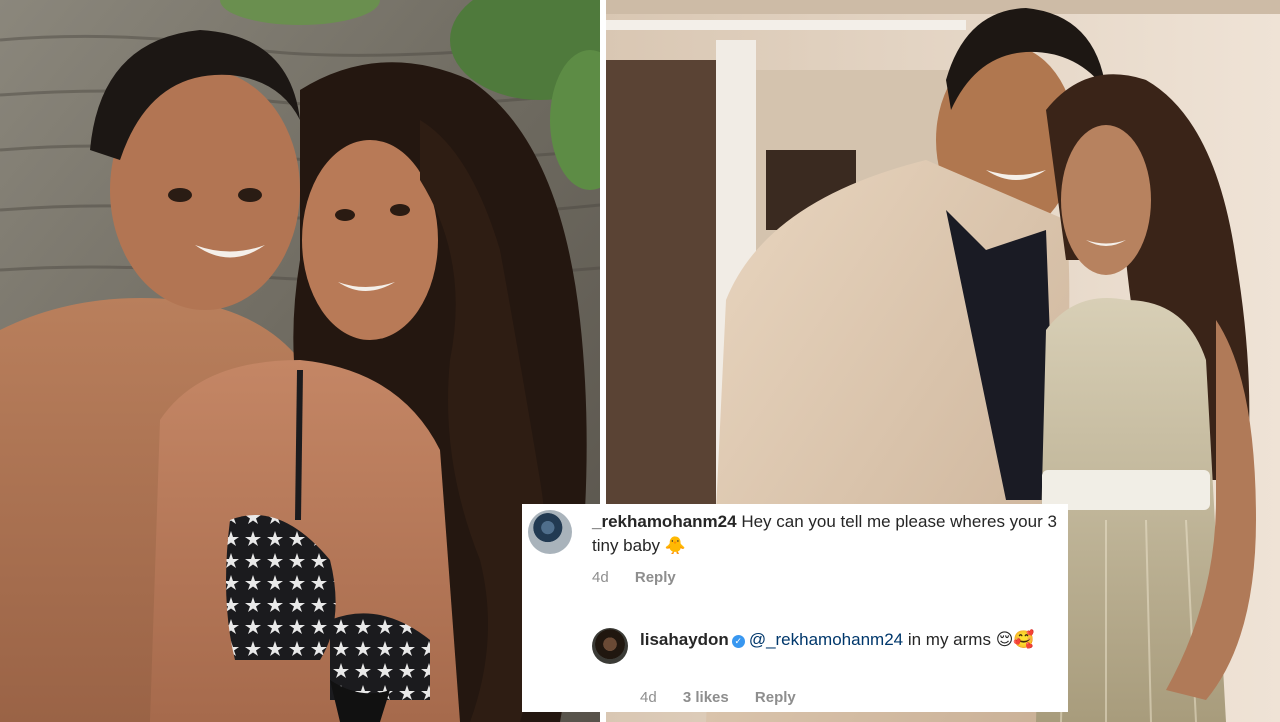 This screenshot has width=1280, height=722. I want to click on comment-meta: 4d Reply, so click(634, 577).